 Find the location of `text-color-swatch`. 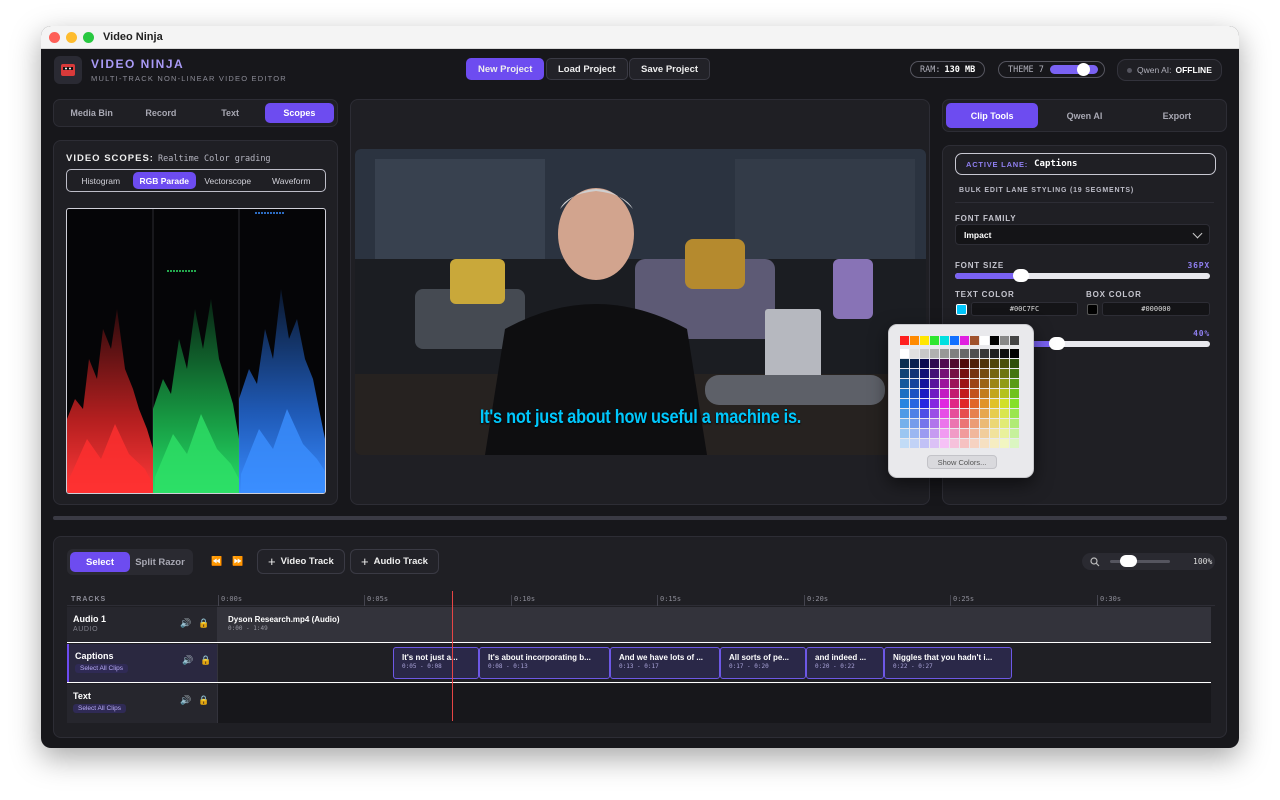

text-color-swatch is located at coordinates (961, 309).